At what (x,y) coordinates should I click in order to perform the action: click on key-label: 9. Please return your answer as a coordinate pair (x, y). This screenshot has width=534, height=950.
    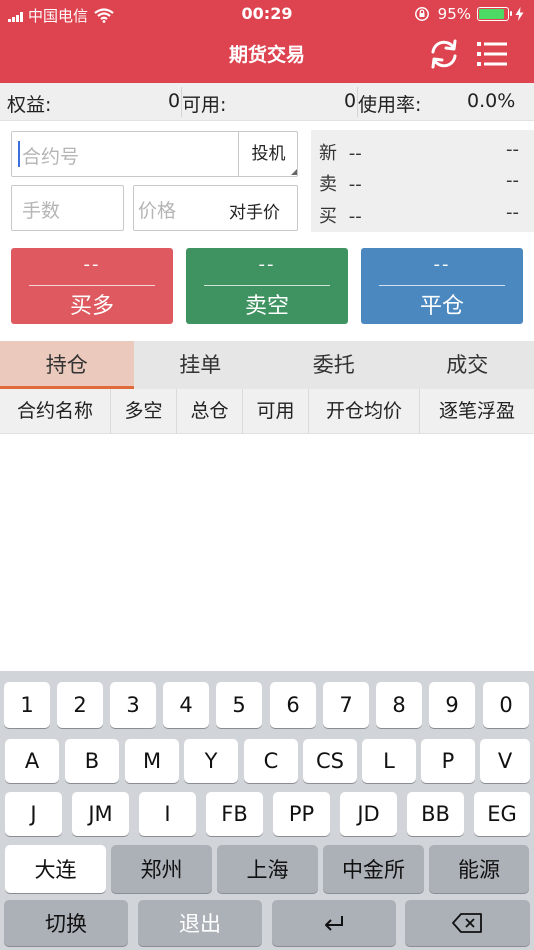
    Looking at the image, I should click on (452, 705).